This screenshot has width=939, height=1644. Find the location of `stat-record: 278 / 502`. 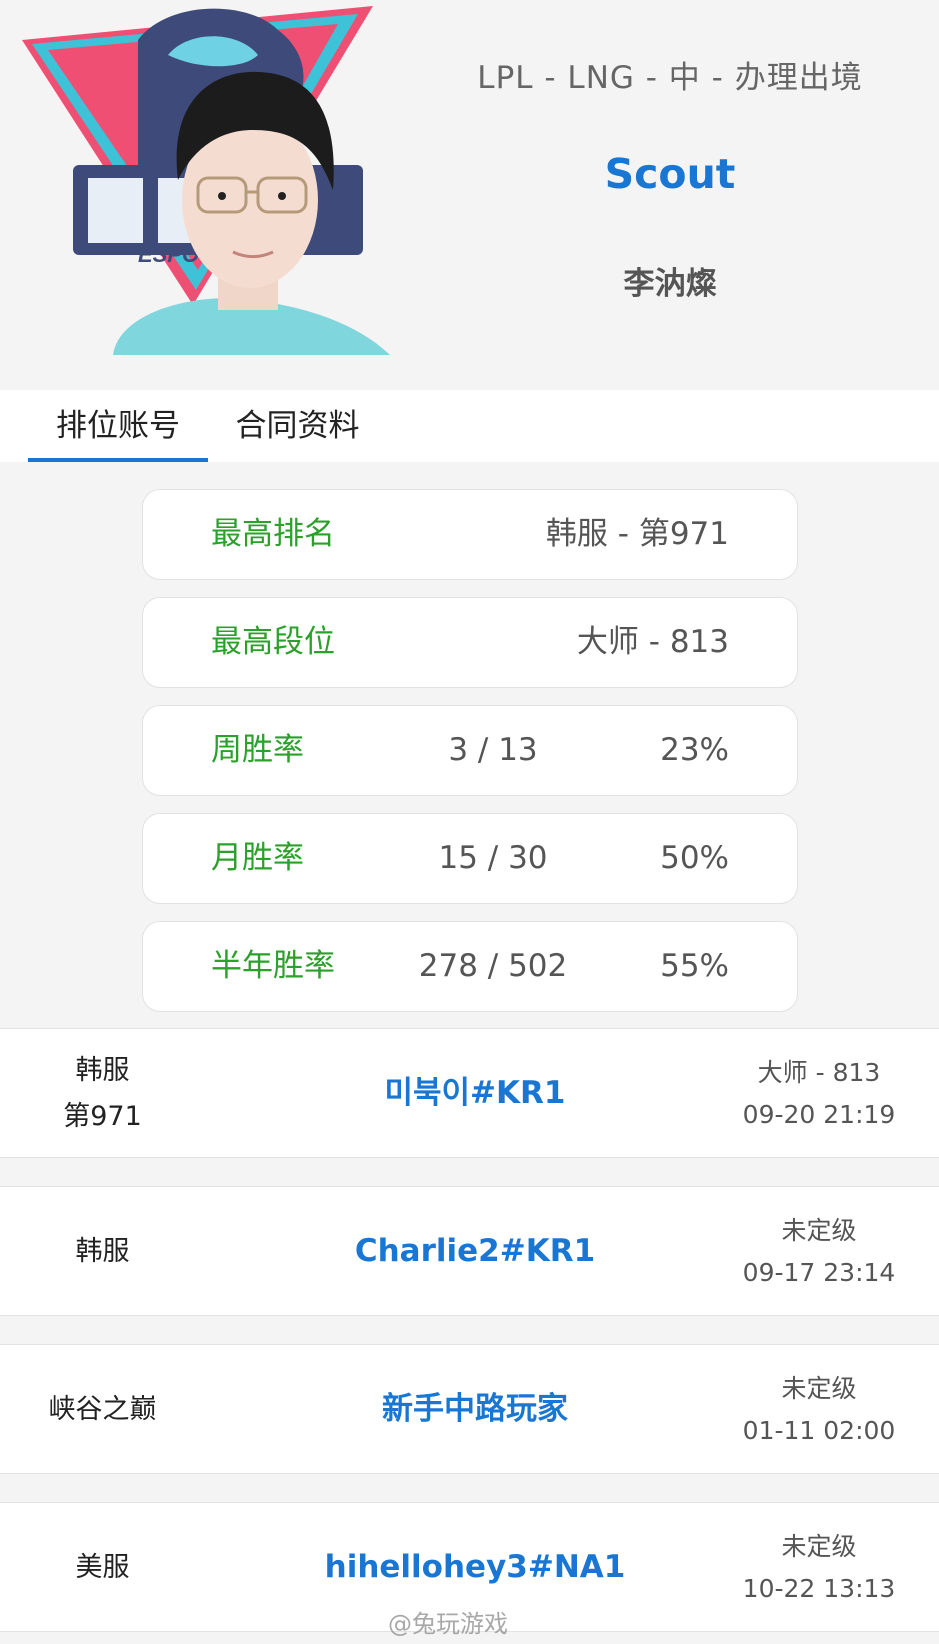

stat-record: 278 / 502 is located at coordinates (493, 966).